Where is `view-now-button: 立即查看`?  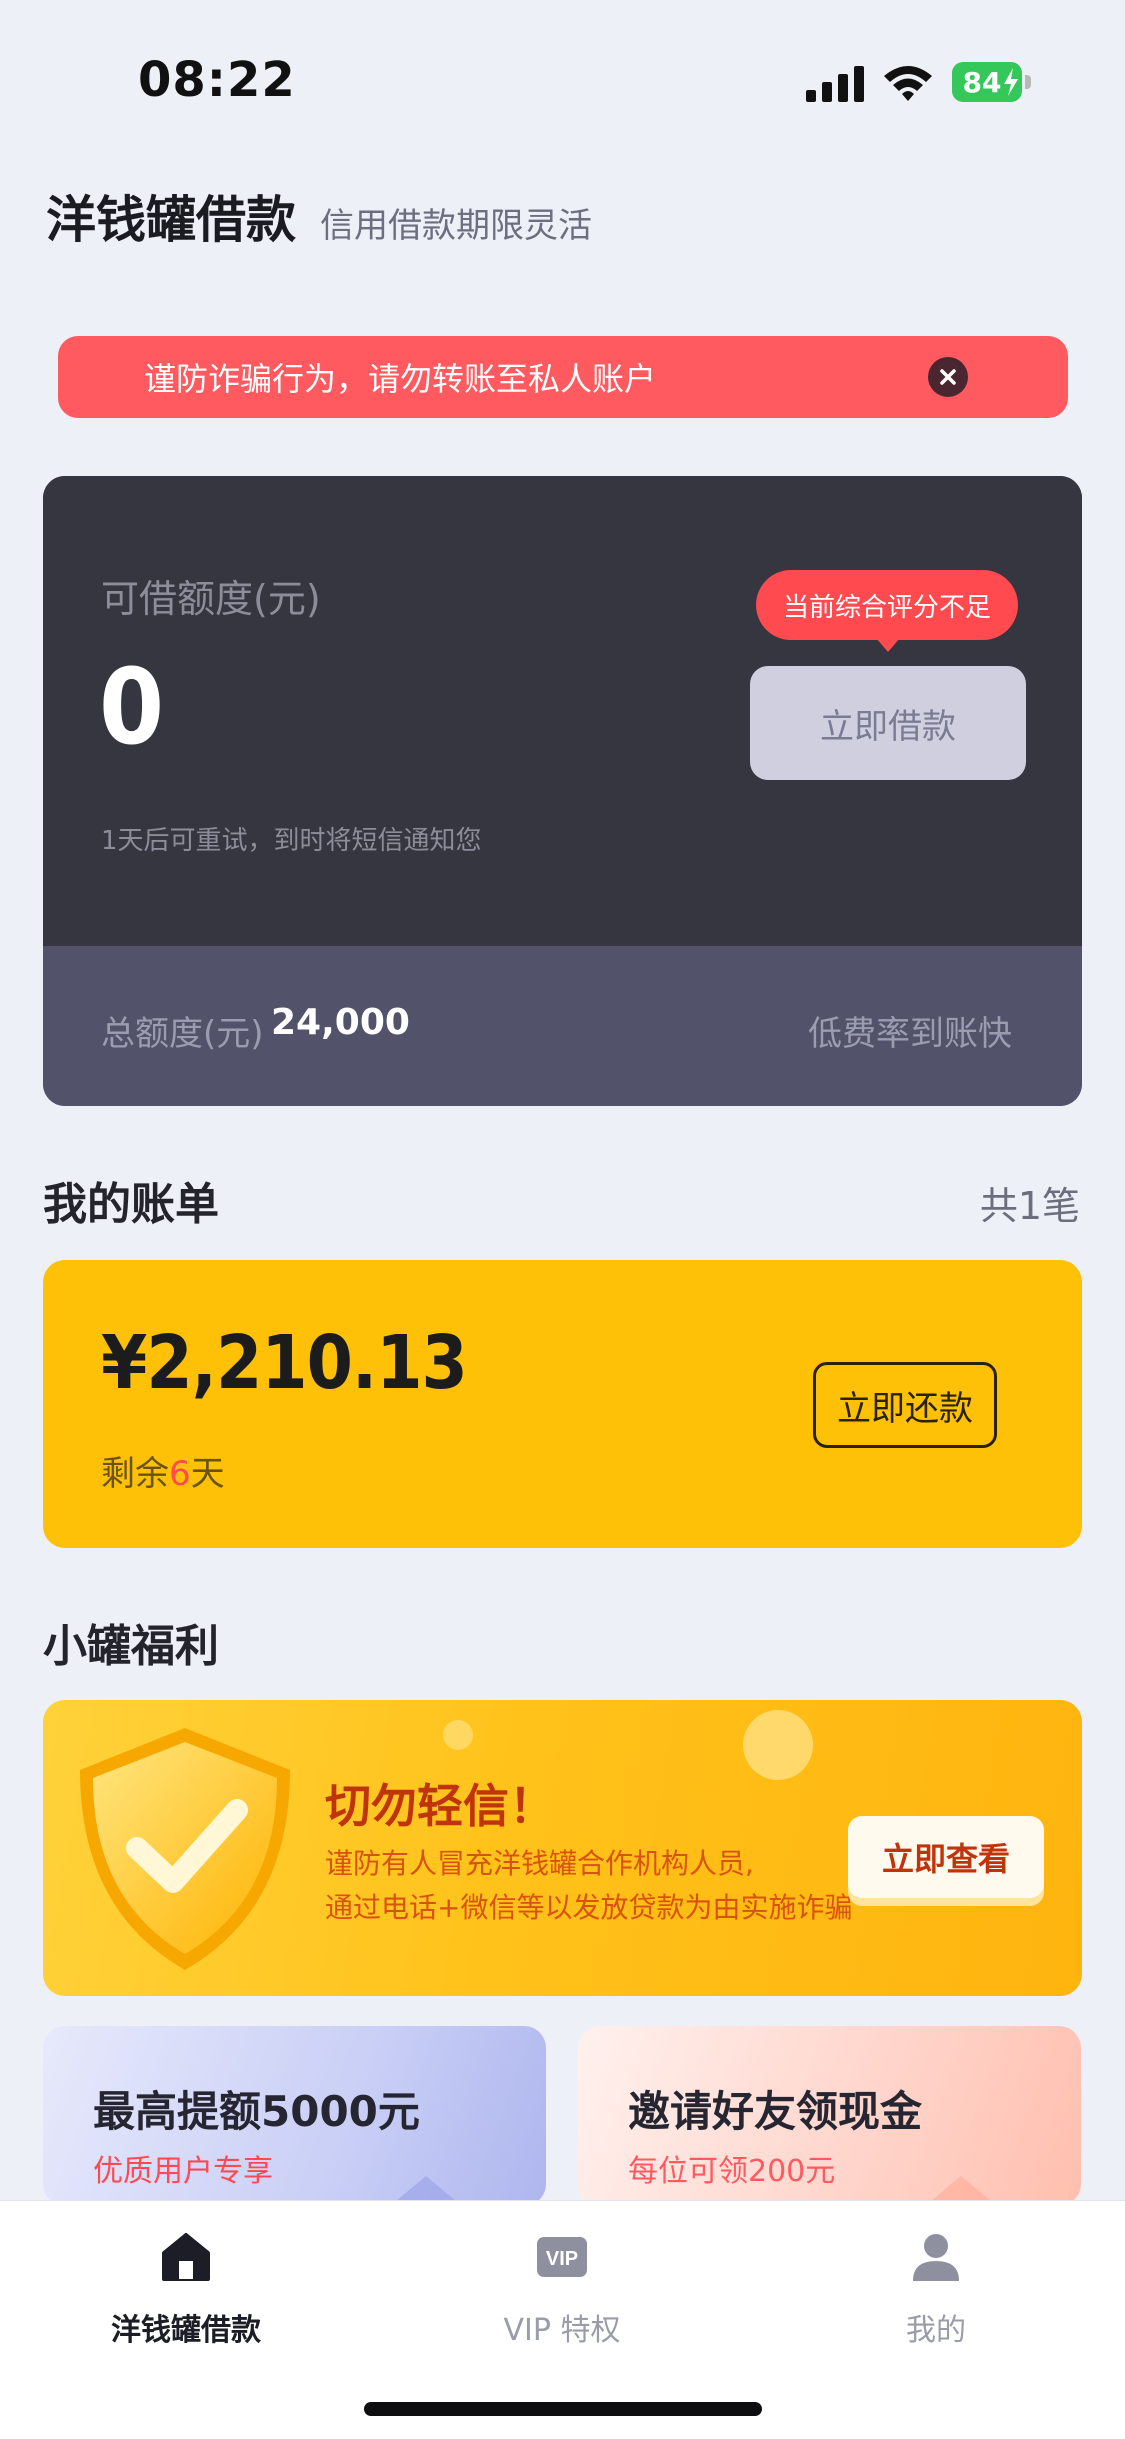 view-now-button: 立即查看 is located at coordinates (946, 1857).